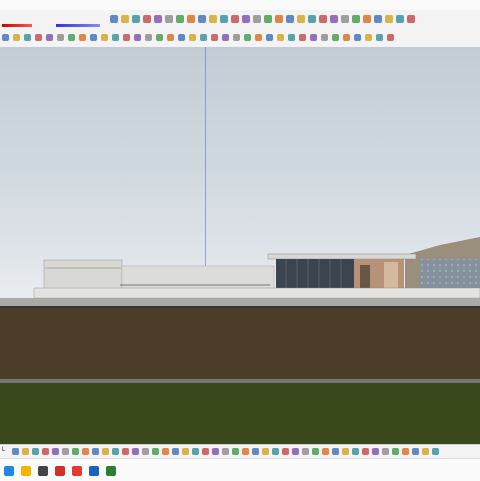 The height and width of the screenshot is (481, 480). I want to click on taskview-icon, so click(43, 471).